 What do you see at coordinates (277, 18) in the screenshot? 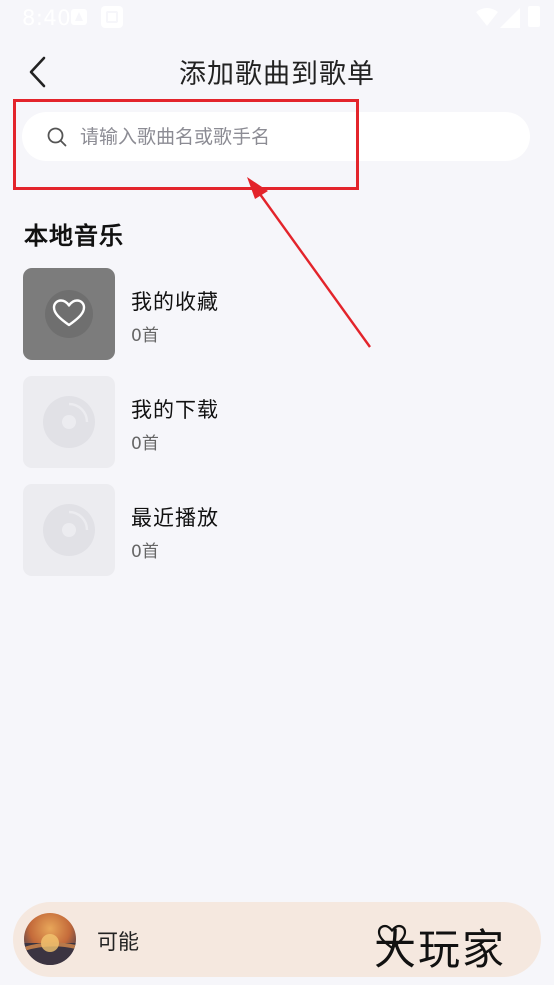
I see `status-bar: 8:40` at bounding box center [277, 18].